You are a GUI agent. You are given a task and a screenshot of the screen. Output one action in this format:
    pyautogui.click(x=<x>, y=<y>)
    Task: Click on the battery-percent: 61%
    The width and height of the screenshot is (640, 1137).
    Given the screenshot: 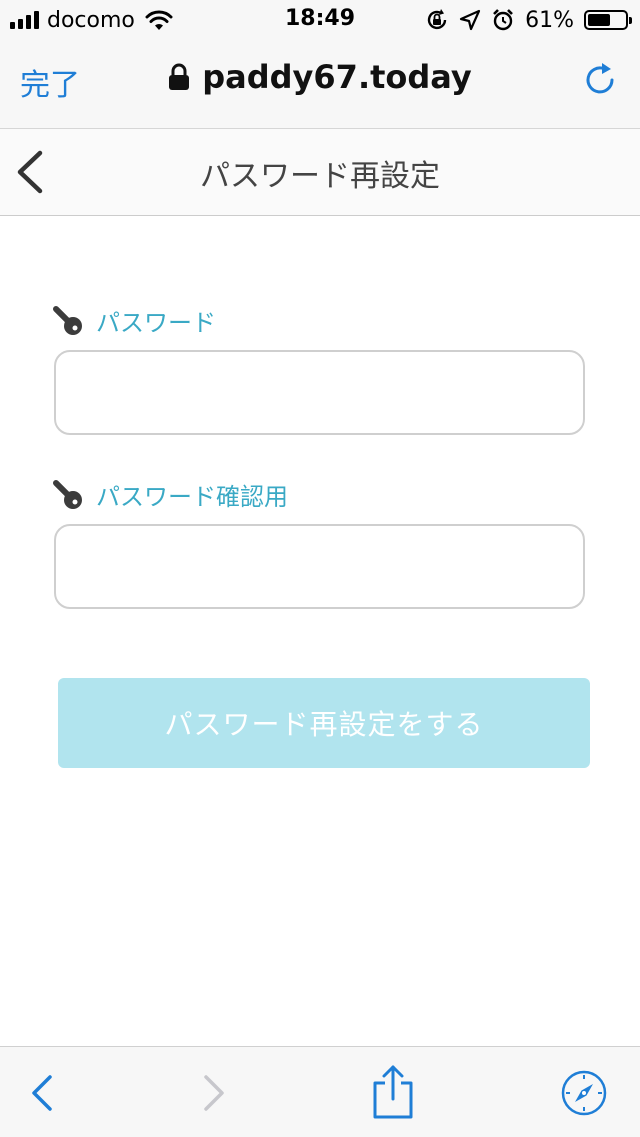 What is the action you would take?
    pyautogui.click(x=549, y=20)
    